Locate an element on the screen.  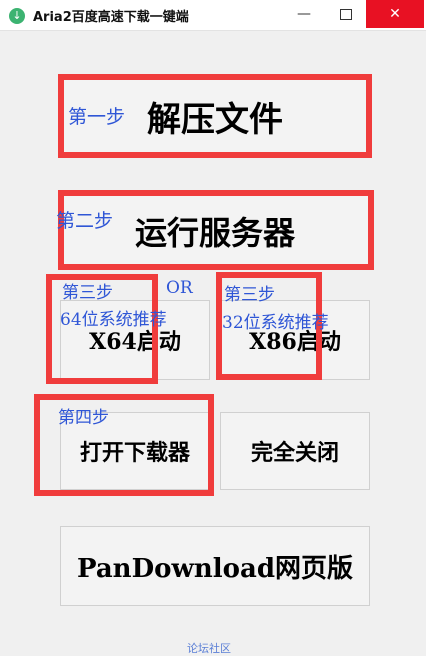
maximize-button is located at coordinates (346, 14).